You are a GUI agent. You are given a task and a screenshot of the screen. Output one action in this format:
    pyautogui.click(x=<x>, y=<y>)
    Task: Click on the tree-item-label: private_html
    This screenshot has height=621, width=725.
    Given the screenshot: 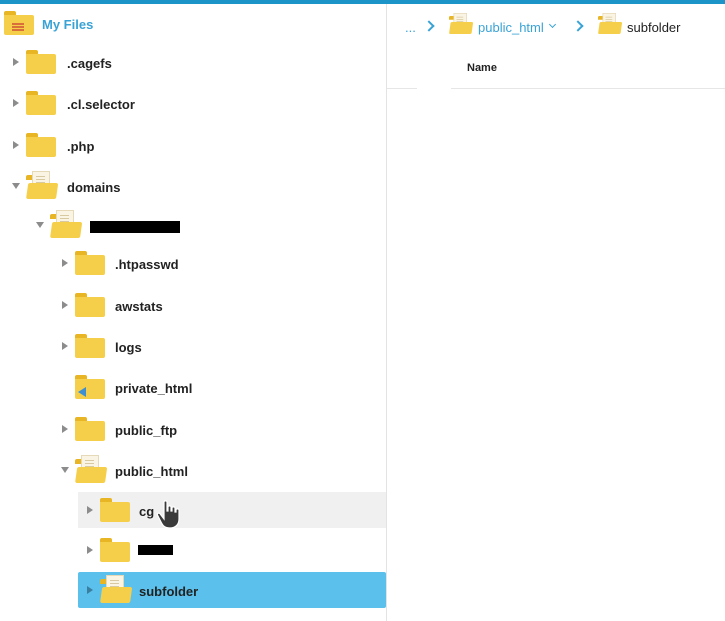 What is the action you would take?
    pyautogui.click(x=154, y=388)
    